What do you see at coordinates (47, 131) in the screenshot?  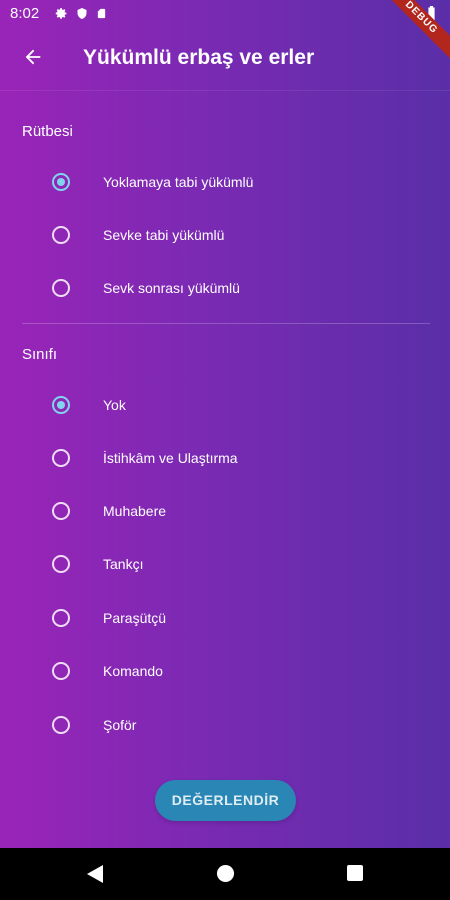 I see `rank-section-title: Rütbesi` at bounding box center [47, 131].